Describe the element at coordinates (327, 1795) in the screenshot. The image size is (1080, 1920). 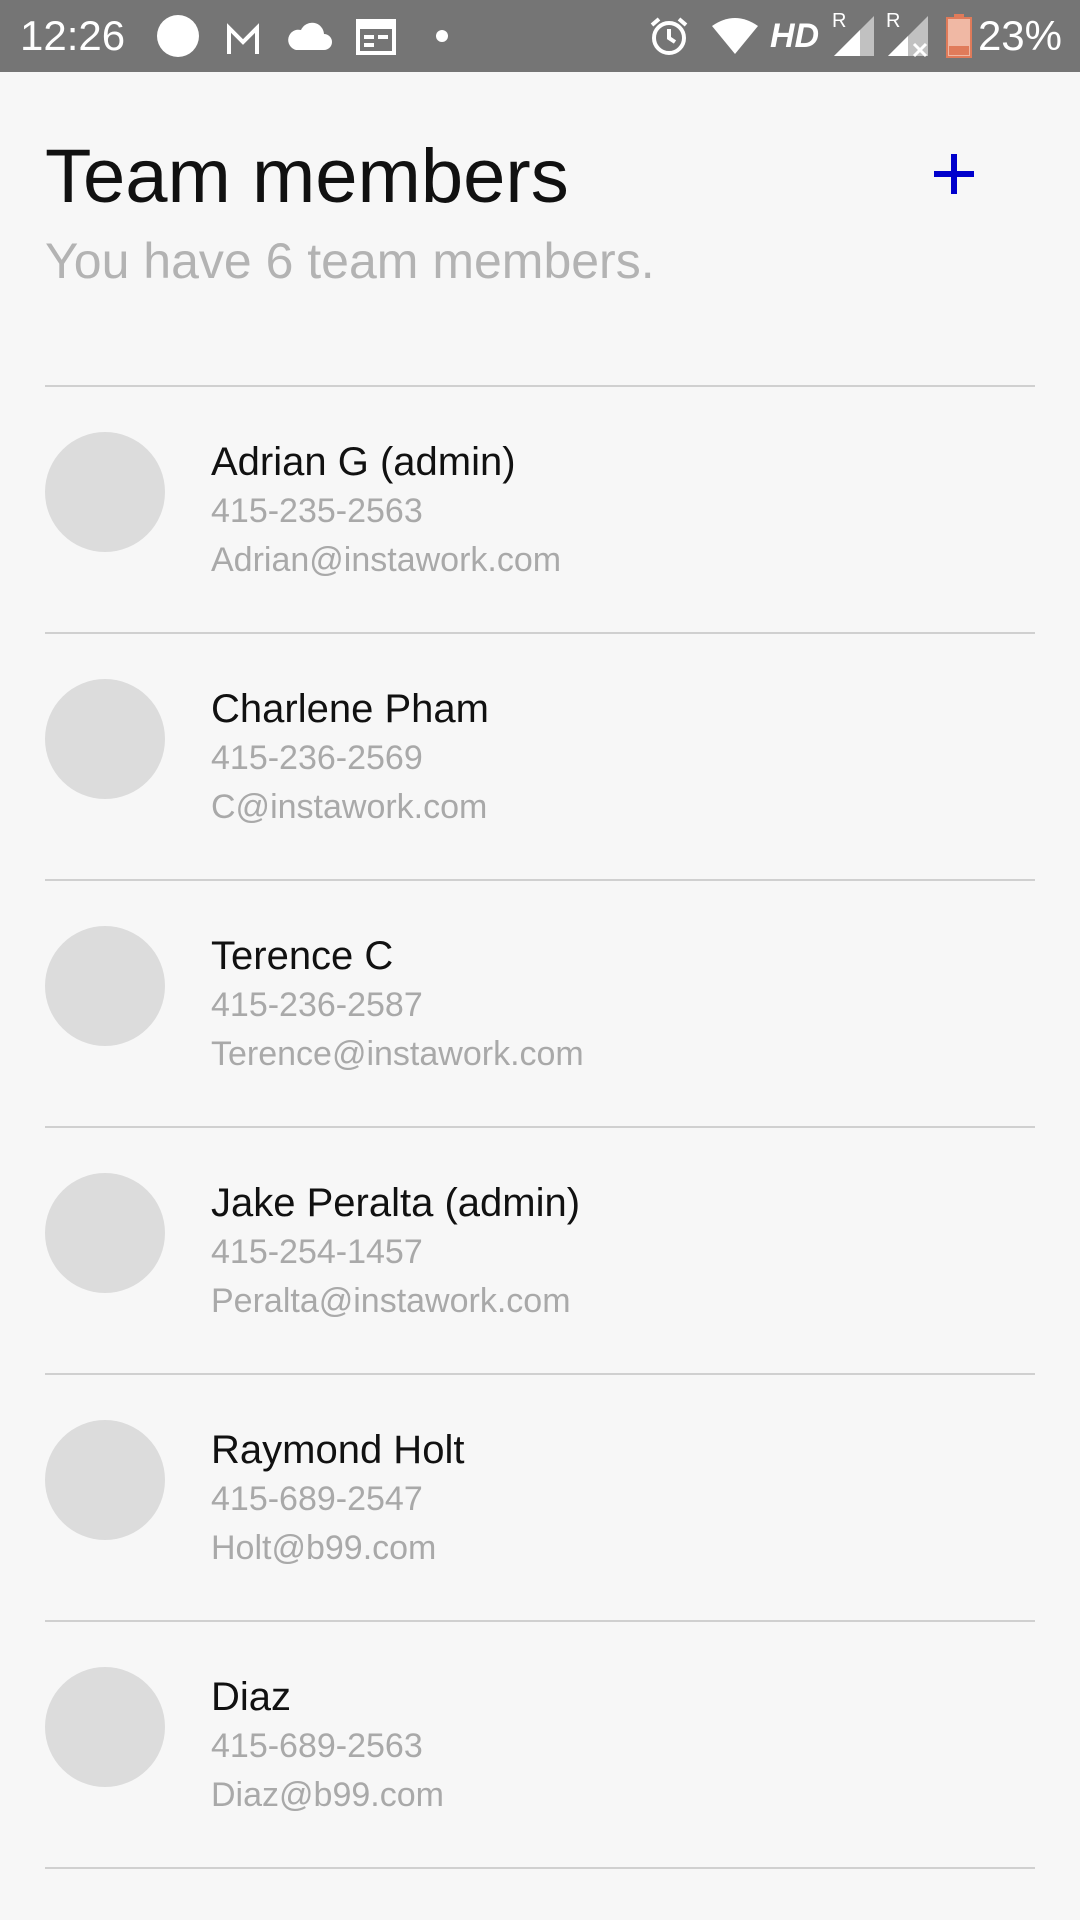
I see `member-email: Diaz@b99.com` at that location.